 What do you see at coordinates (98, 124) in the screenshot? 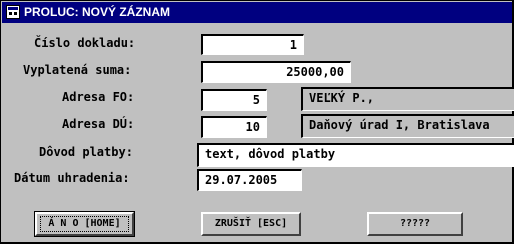
I see `adresa-du-label: Adresa DÚ:` at bounding box center [98, 124].